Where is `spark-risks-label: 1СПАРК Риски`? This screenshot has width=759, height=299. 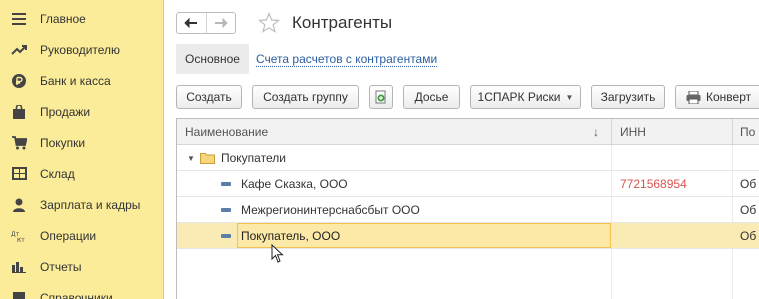
spark-risks-label: 1СПАРК Риски is located at coordinates (519, 97).